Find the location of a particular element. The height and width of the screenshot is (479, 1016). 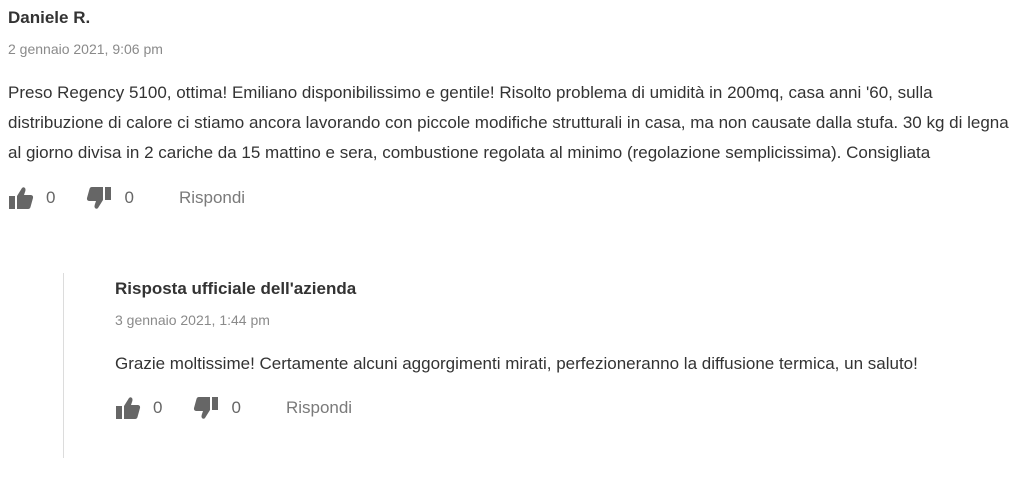

like-button: 0 is located at coordinates (31, 198).